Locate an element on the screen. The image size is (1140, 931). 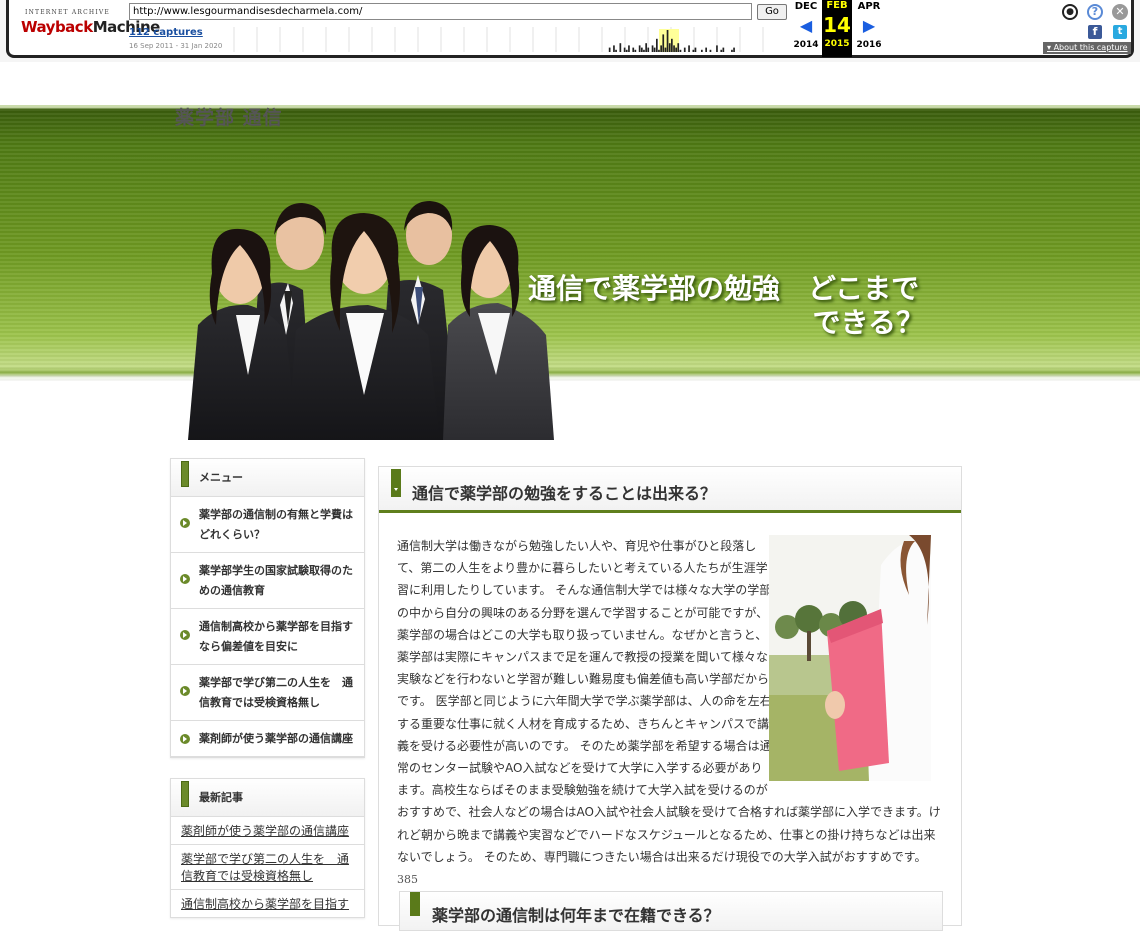
twitter-icon: t is located at coordinates (1120, 32).